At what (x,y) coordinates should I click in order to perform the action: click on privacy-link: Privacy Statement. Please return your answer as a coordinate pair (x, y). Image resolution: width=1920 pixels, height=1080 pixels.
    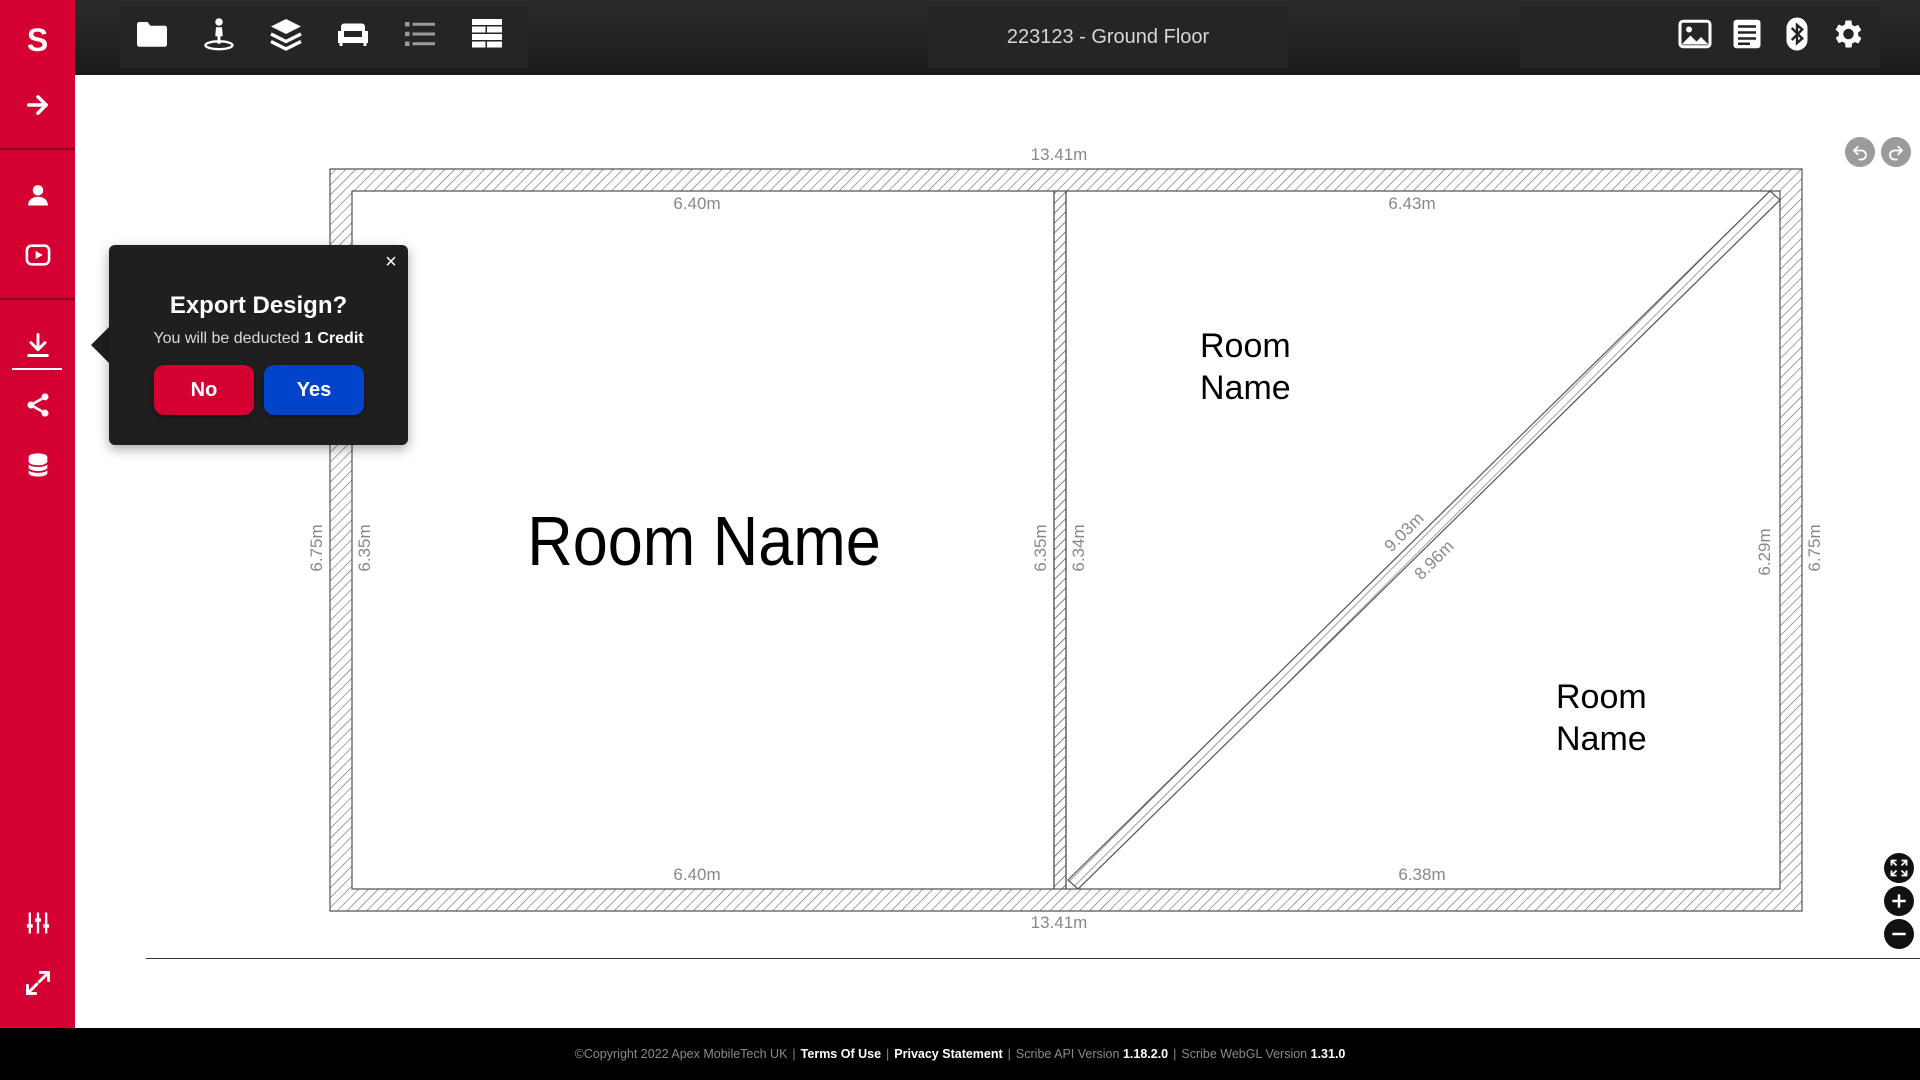
    Looking at the image, I should click on (948, 1054).